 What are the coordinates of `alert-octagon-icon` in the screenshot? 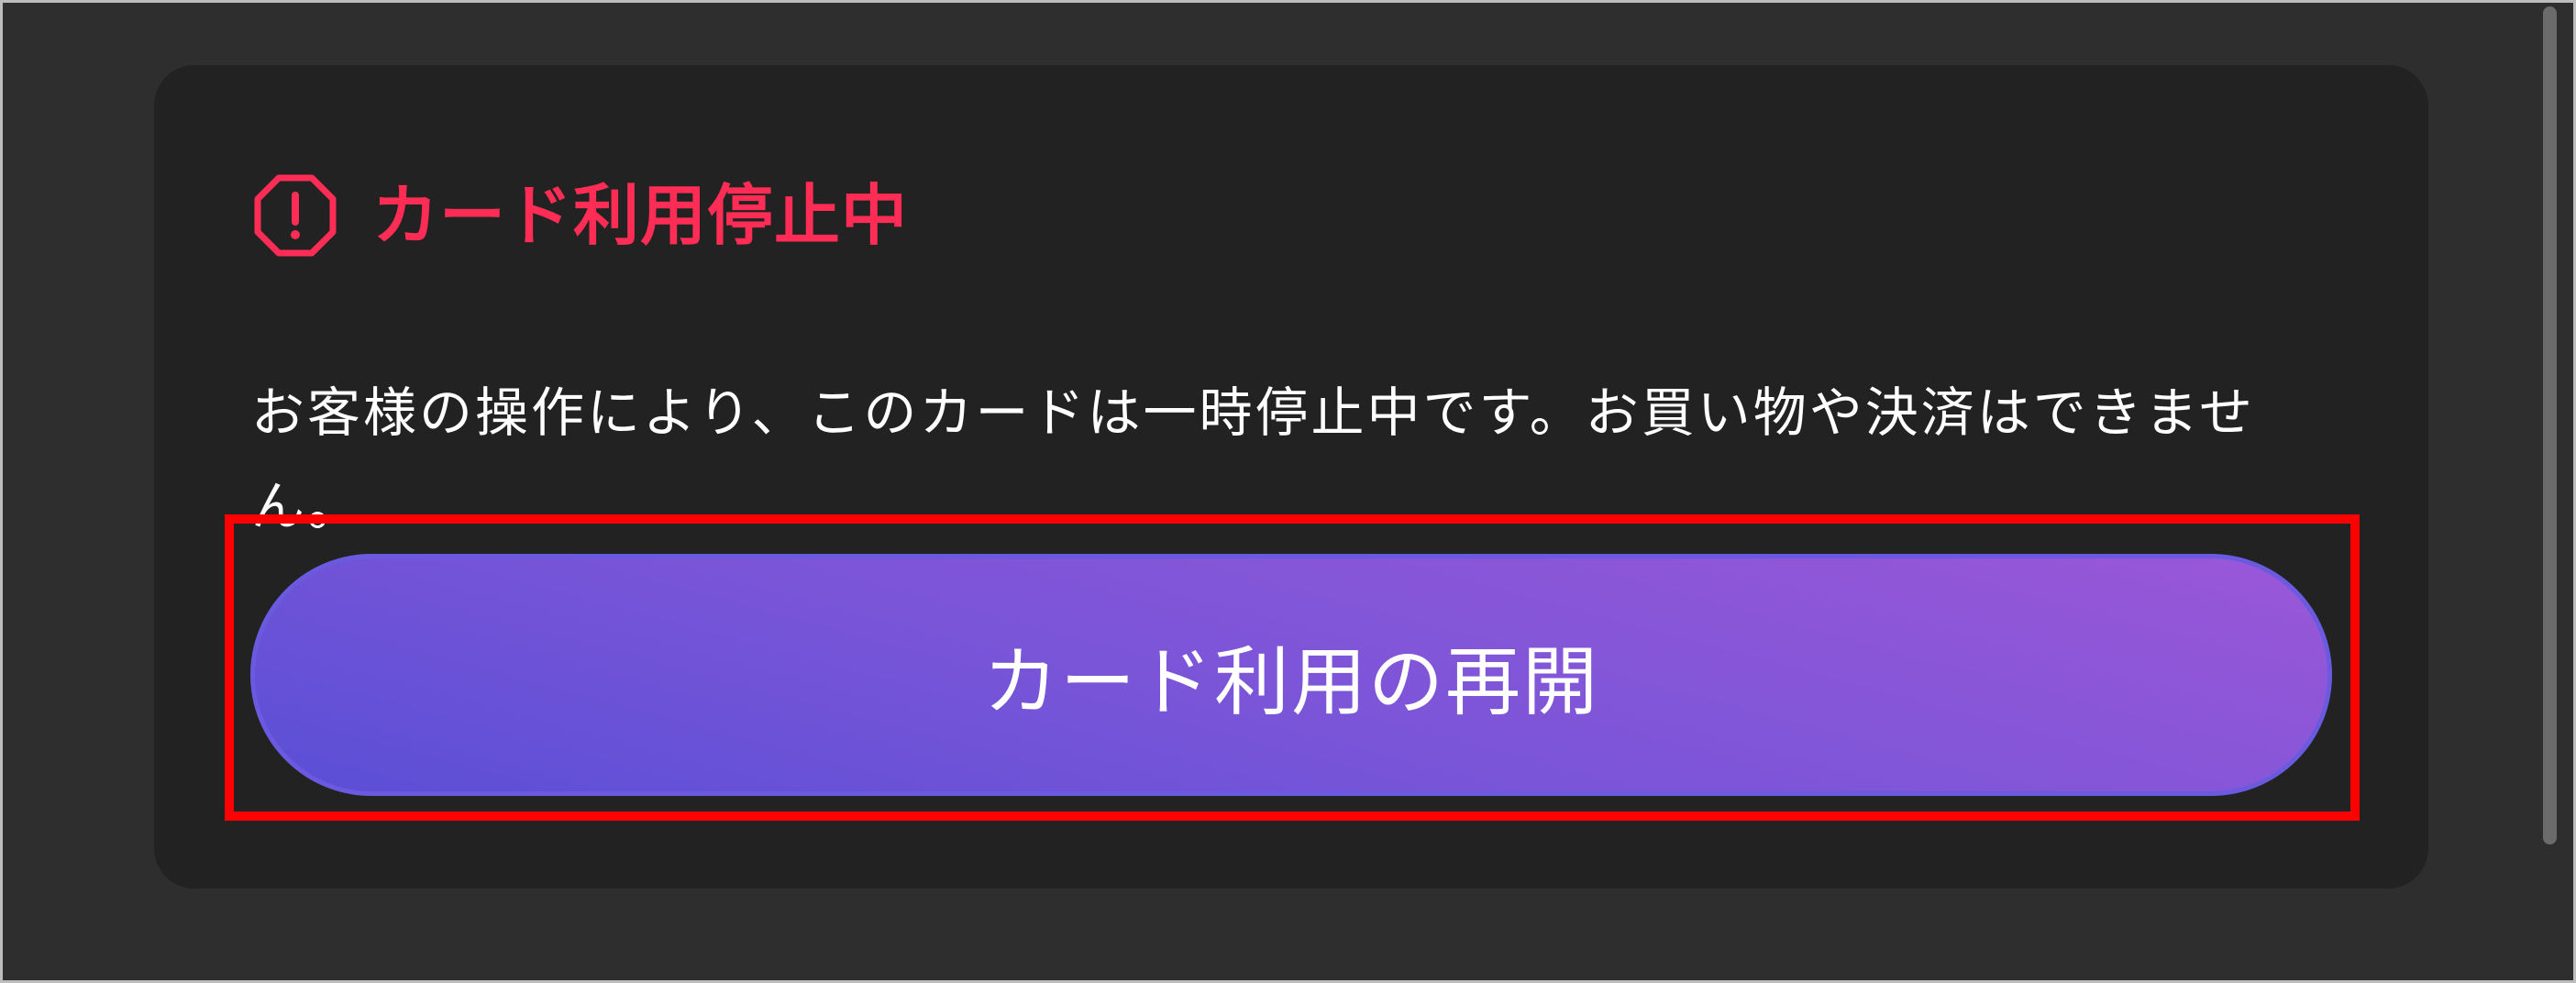 It's located at (295, 215).